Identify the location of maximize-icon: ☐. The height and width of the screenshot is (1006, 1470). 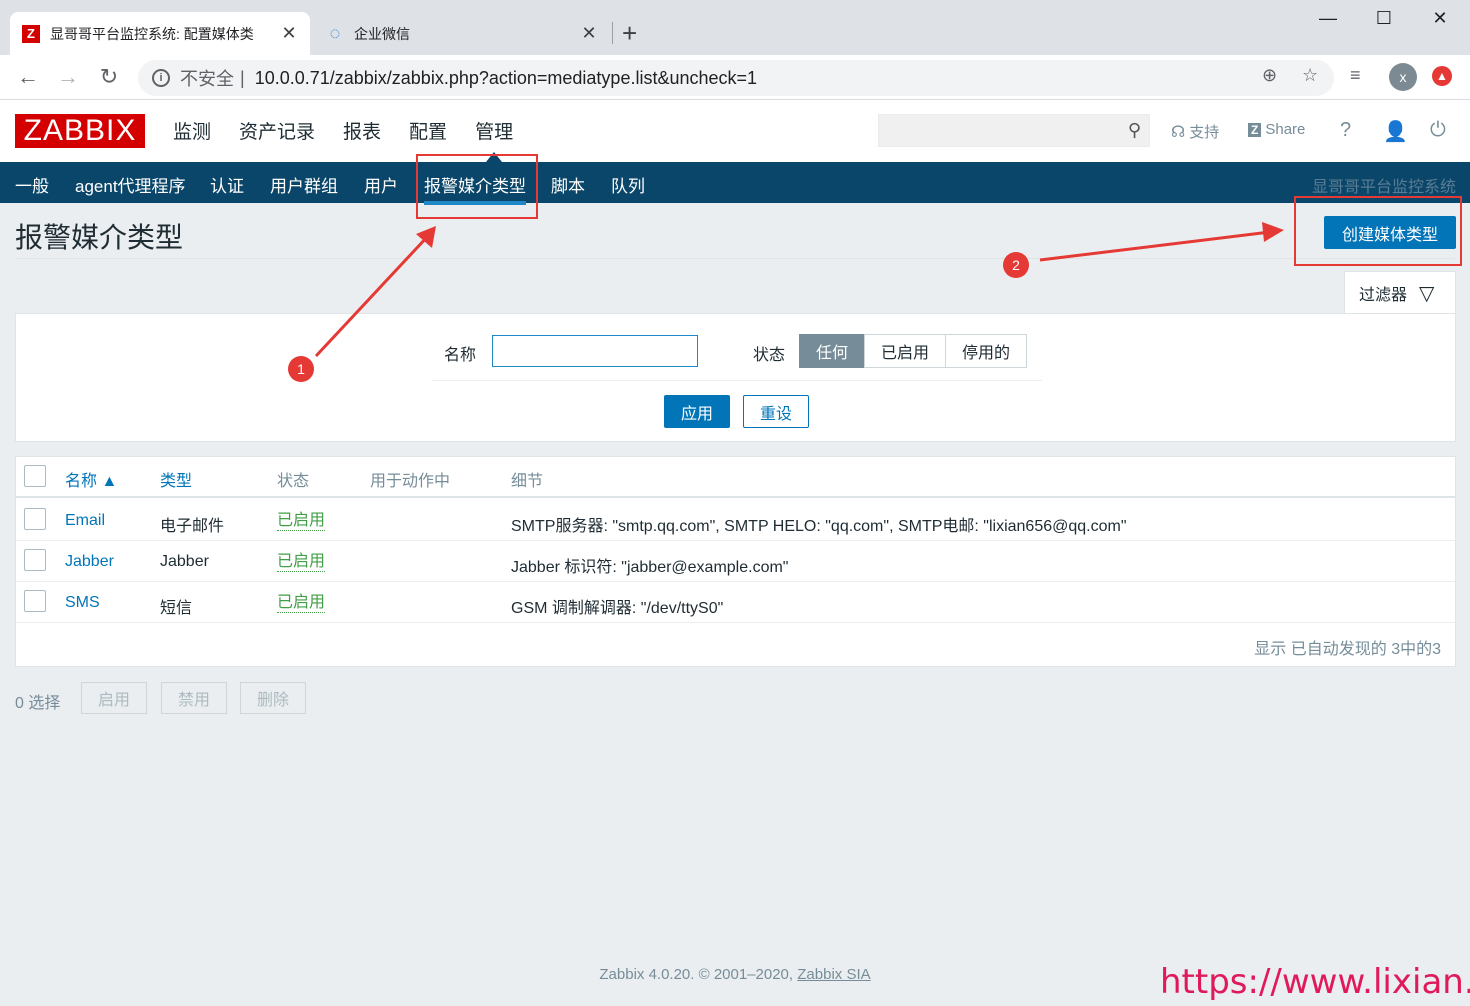
(1384, 18).